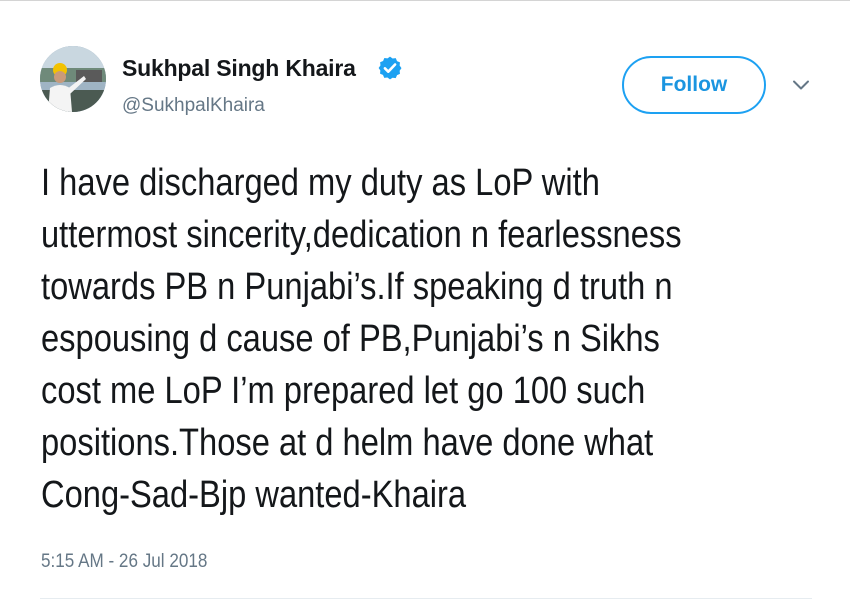  I want to click on display-name: Sukhpal Singh Khaira, so click(239, 68).